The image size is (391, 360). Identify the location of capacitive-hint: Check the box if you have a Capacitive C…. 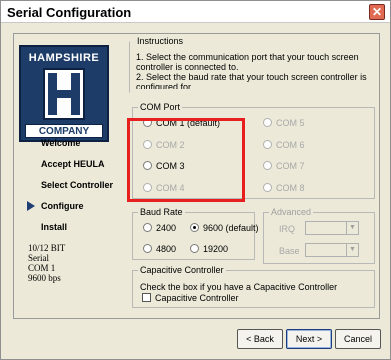
(239, 287).